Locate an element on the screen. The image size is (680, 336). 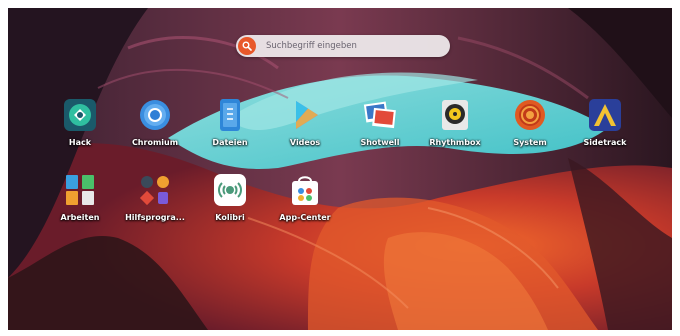
files-icon is located at coordinates (230, 115).